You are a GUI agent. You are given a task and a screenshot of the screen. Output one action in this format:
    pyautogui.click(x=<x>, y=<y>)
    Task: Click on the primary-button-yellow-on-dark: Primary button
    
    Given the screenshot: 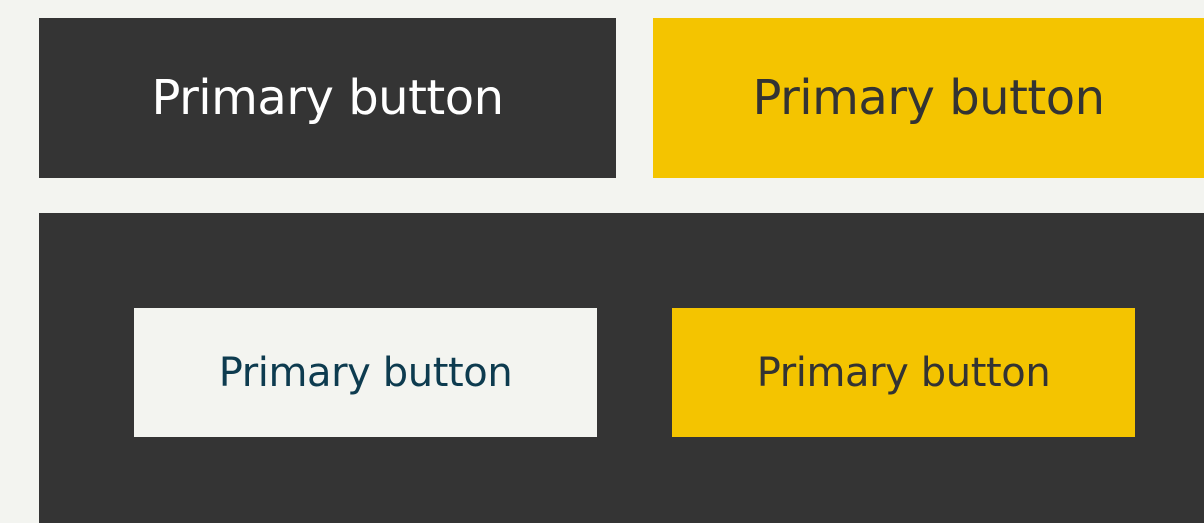 What is the action you would take?
    pyautogui.click(x=903, y=372)
    